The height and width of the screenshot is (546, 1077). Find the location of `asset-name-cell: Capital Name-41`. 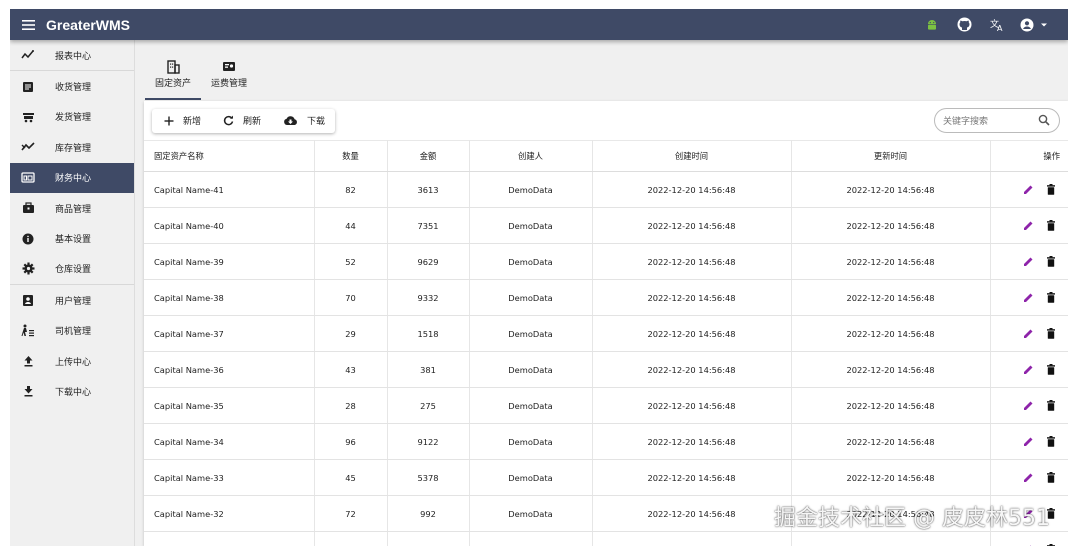

asset-name-cell: Capital Name-41 is located at coordinates (229, 189).